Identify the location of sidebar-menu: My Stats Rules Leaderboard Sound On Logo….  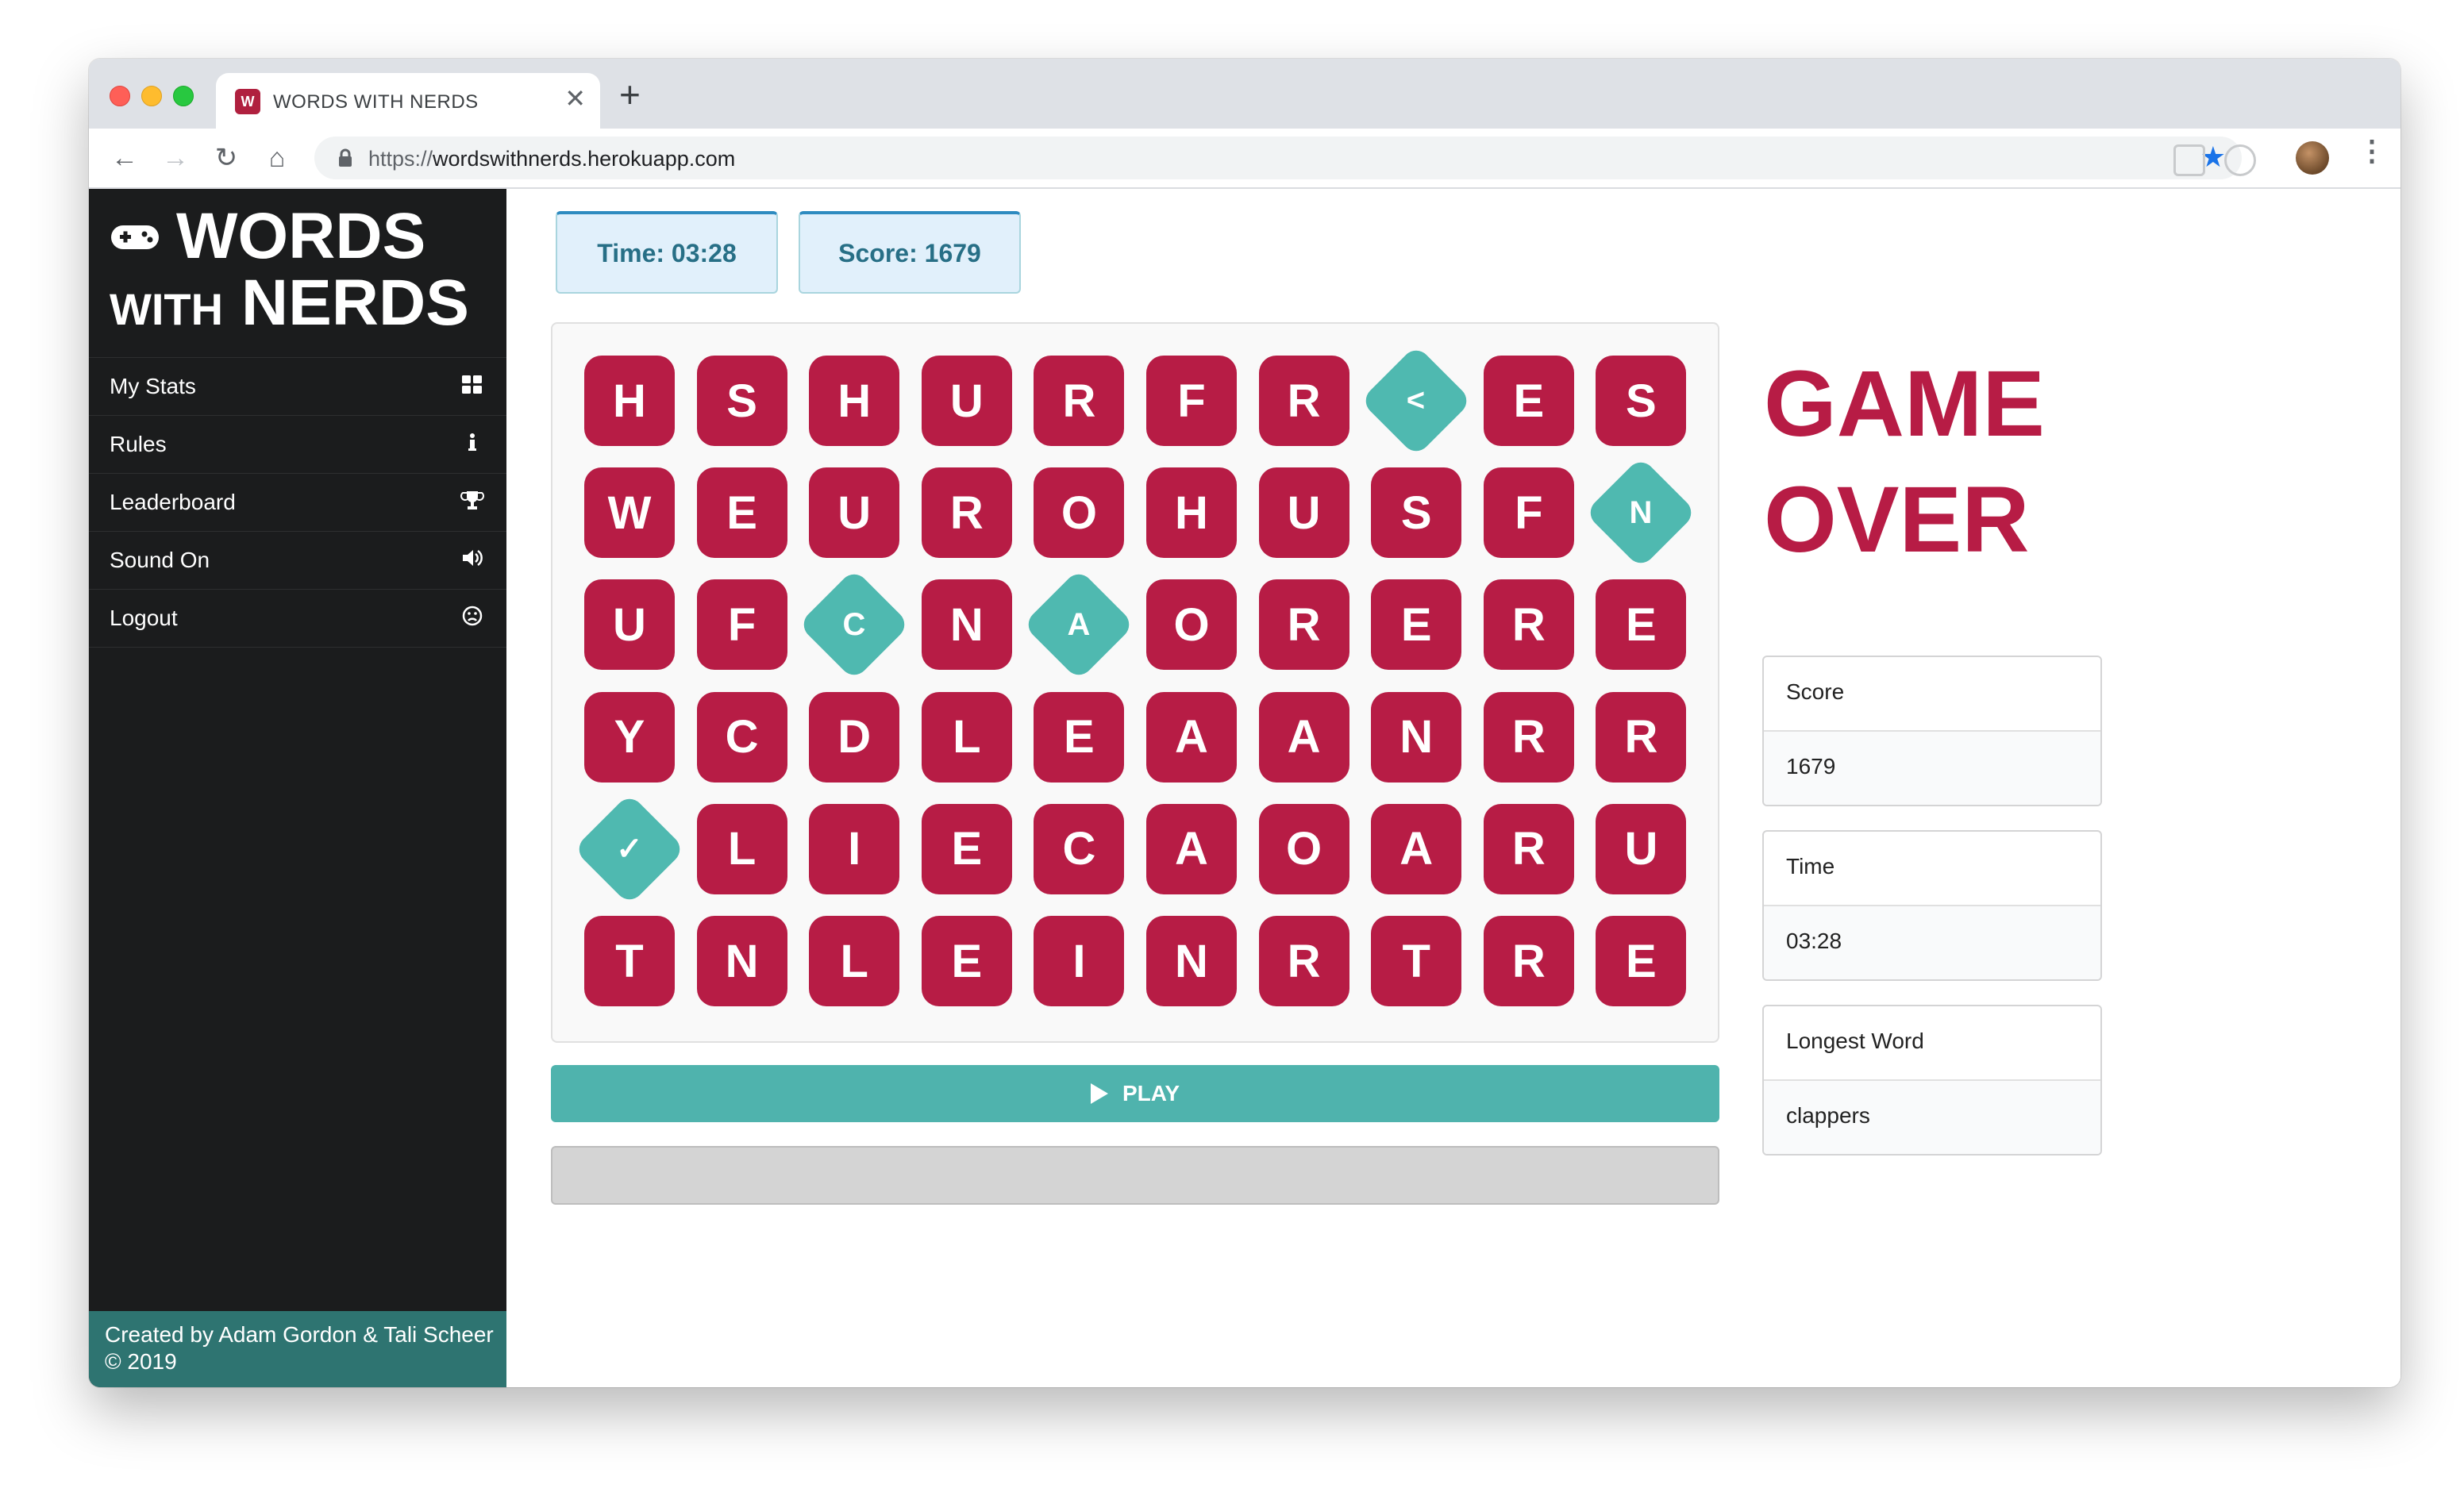
(297, 502).